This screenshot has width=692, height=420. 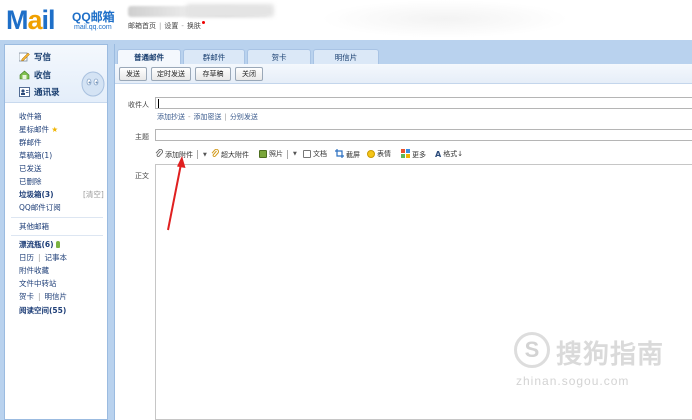 What do you see at coordinates (171, 74) in the screenshot?
I see `schedule-send-button: 定时发送` at bounding box center [171, 74].